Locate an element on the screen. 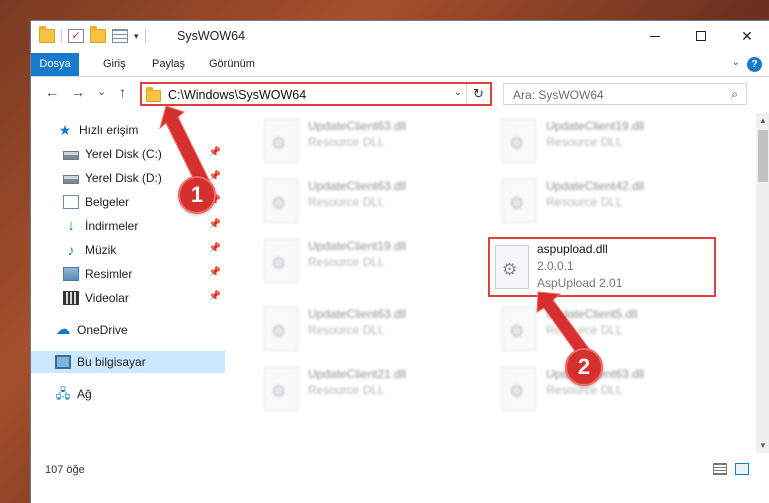 Image resolution: width=769 pixels, height=503 pixels. sidebar-item-quick-access: ★ Hızlı erişim is located at coordinates (128, 130).